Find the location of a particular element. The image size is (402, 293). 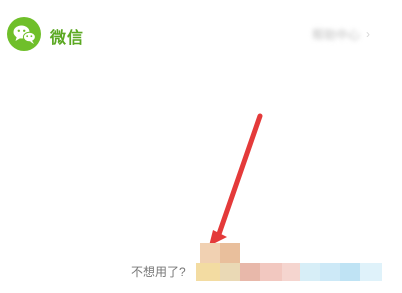

footer-hint: 不想用了? is located at coordinates (158, 271).